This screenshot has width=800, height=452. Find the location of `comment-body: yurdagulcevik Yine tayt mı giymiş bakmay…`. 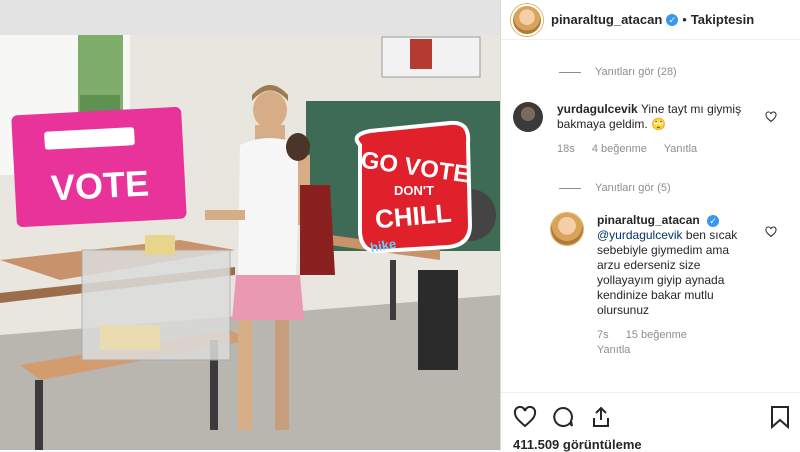

comment-body: yurdagulcevik Yine tayt mı giymiş bakmay… is located at coordinates (657, 129).